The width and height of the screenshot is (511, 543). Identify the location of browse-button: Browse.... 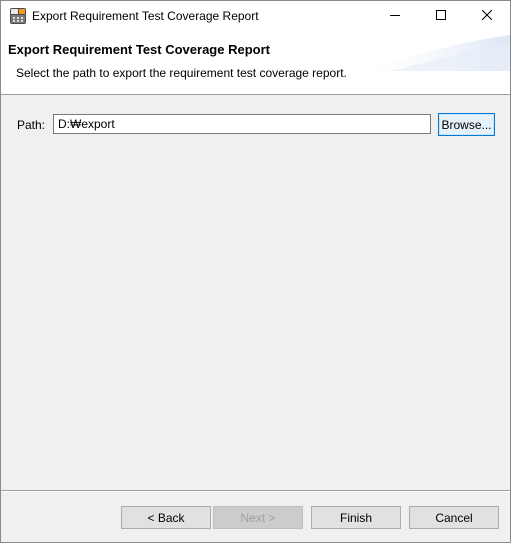
(466, 124).